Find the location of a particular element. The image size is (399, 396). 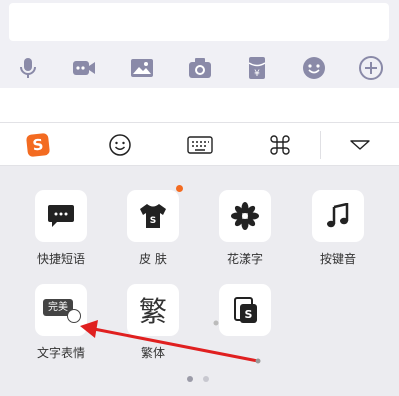

sogou-card-tile: S is located at coordinates (245, 310).